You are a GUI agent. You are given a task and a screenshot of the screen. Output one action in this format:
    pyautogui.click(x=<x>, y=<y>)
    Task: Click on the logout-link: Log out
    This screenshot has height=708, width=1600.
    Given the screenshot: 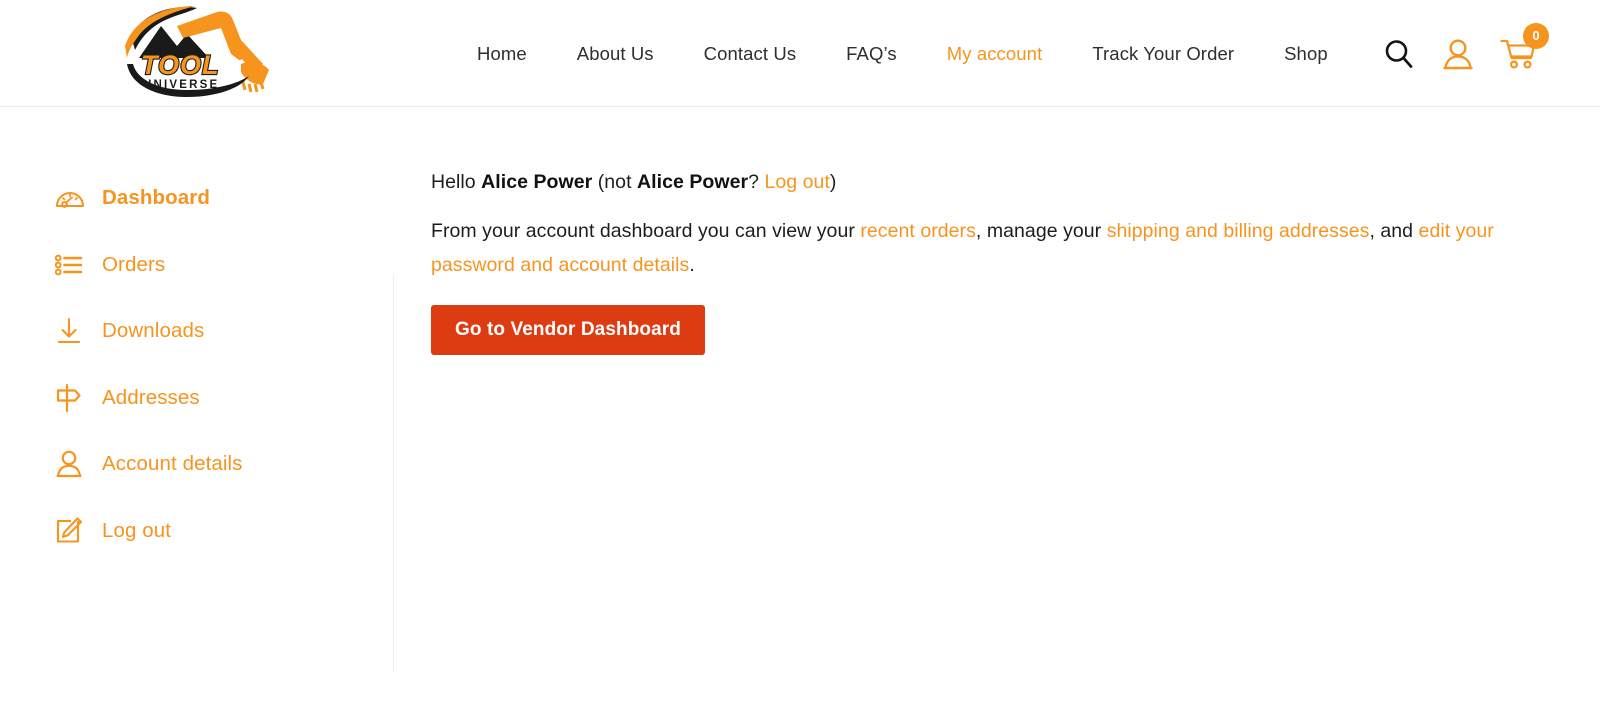 What is the action you would take?
    pyautogui.click(x=797, y=182)
    